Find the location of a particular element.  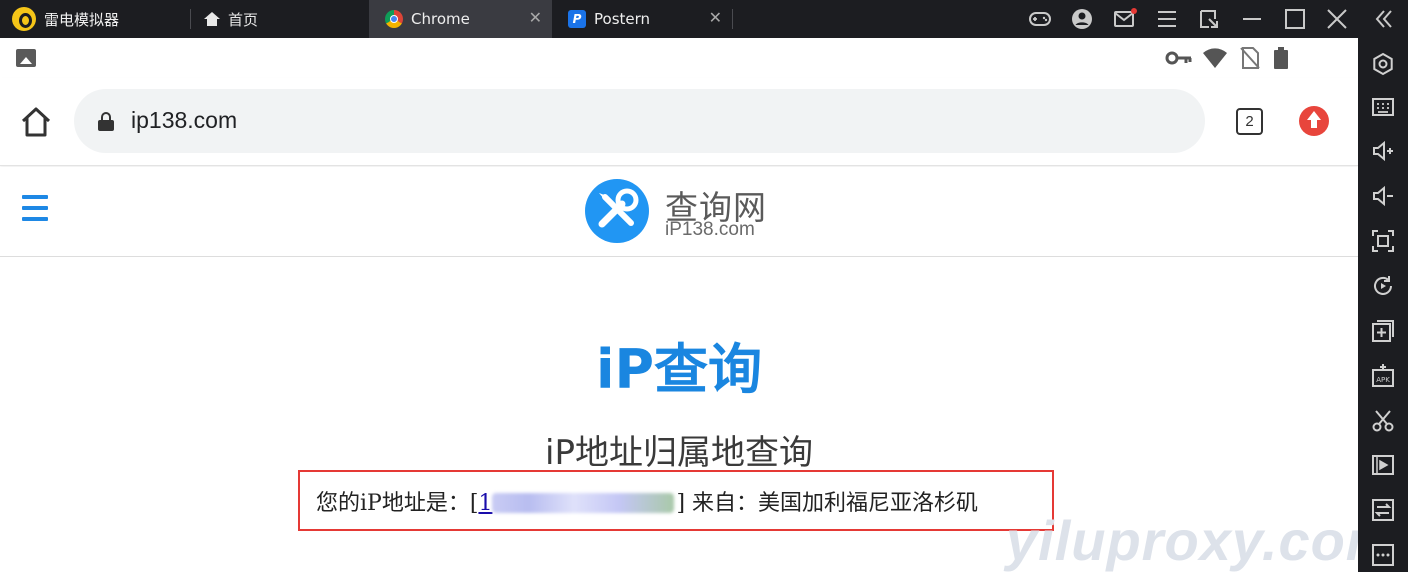

emulator-sidebar: APK is located at coordinates (1383, 305).